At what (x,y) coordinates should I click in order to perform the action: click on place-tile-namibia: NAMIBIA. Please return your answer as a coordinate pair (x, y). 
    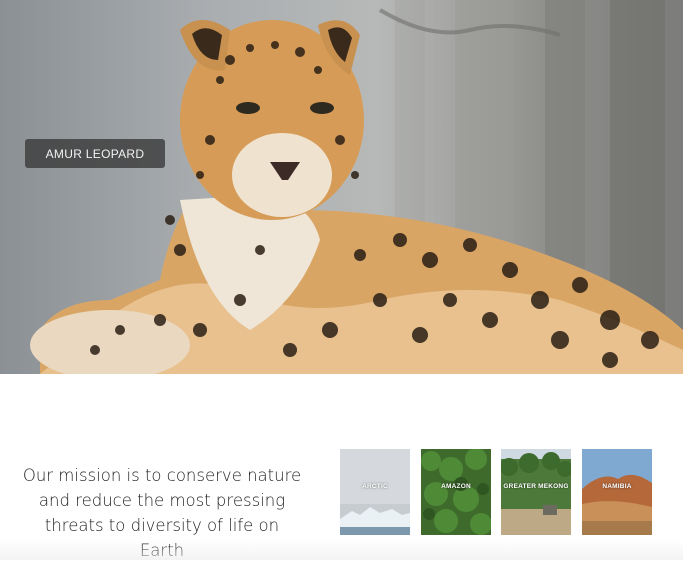
    Looking at the image, I should click on (617, 492).